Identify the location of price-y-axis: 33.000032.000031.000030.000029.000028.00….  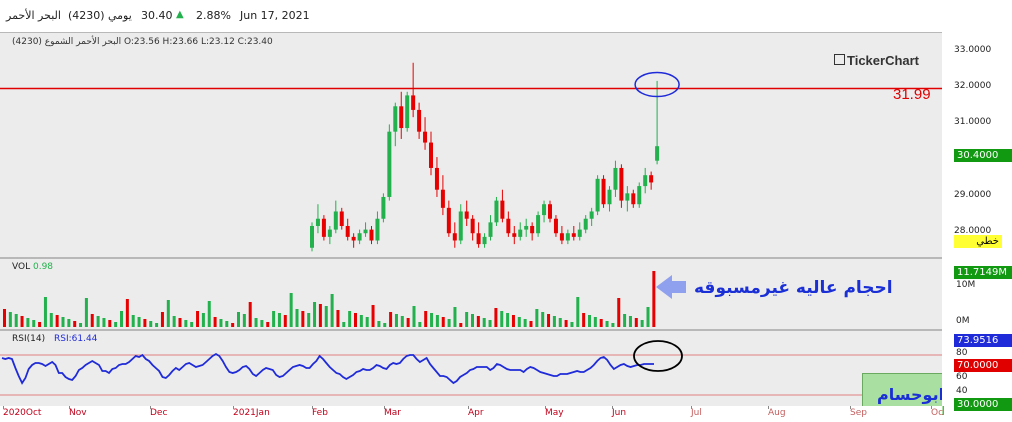
(977, 144).